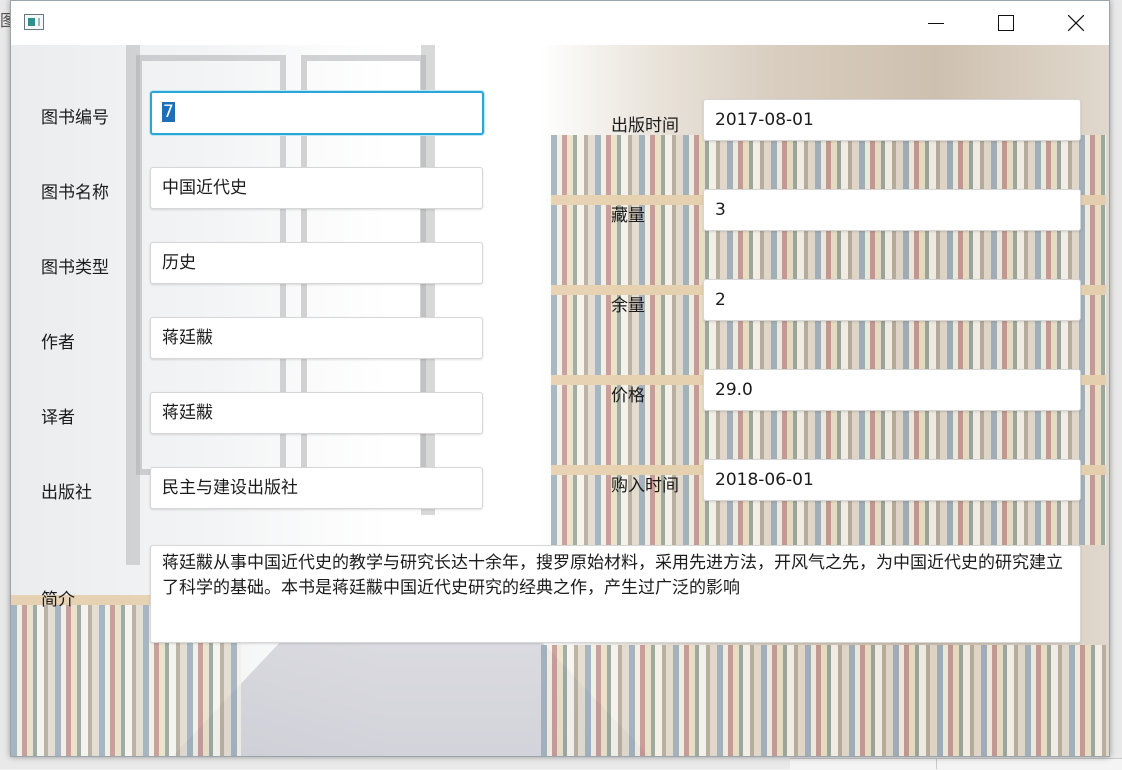  I want to click on book-id-field: 7, so click(317, 113).